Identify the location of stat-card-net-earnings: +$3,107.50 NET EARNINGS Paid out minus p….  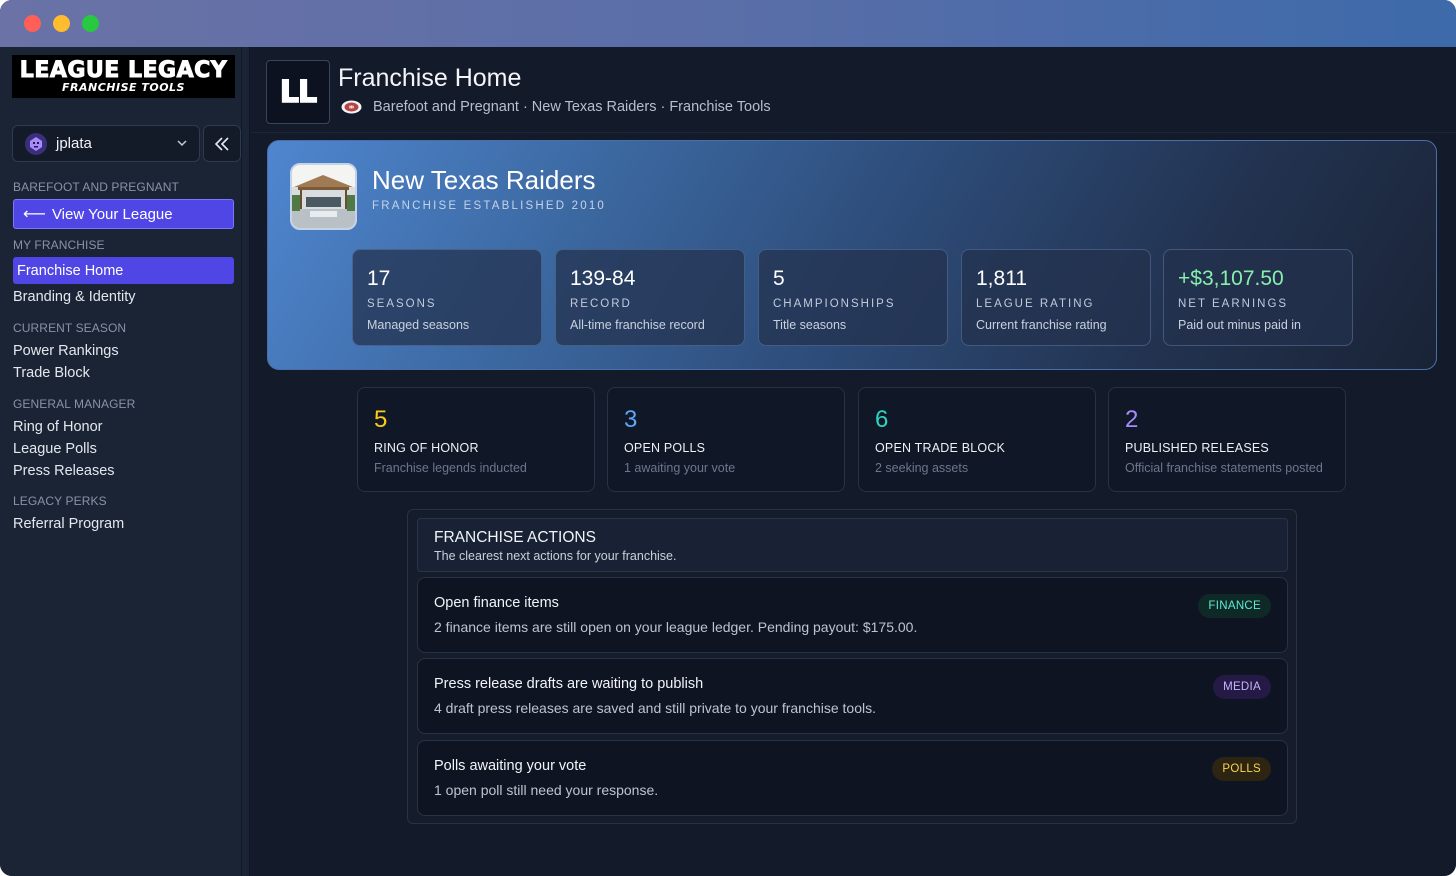
(1258, 297).